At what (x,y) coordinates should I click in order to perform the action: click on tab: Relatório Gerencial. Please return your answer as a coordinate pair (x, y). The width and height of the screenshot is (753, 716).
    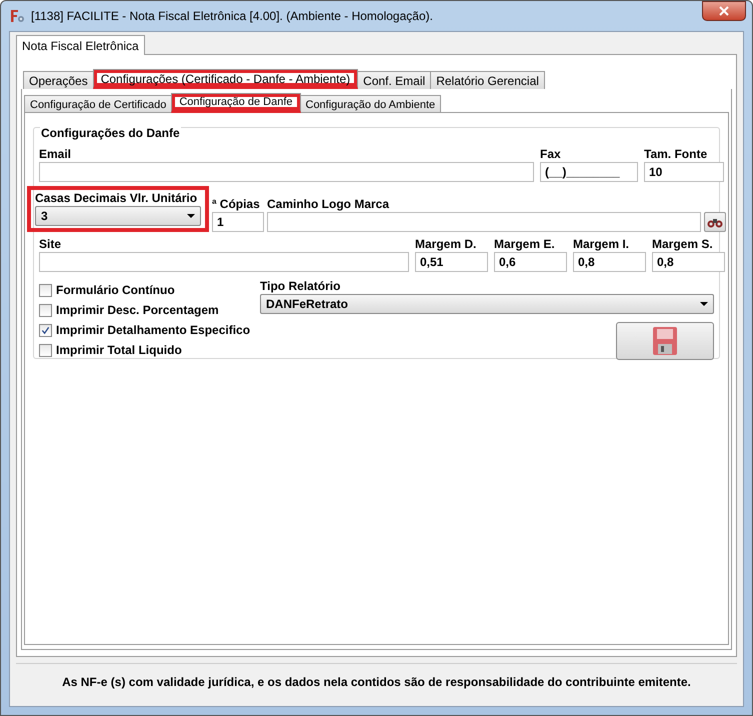
    Looking at the image, I should click on (487, 80).